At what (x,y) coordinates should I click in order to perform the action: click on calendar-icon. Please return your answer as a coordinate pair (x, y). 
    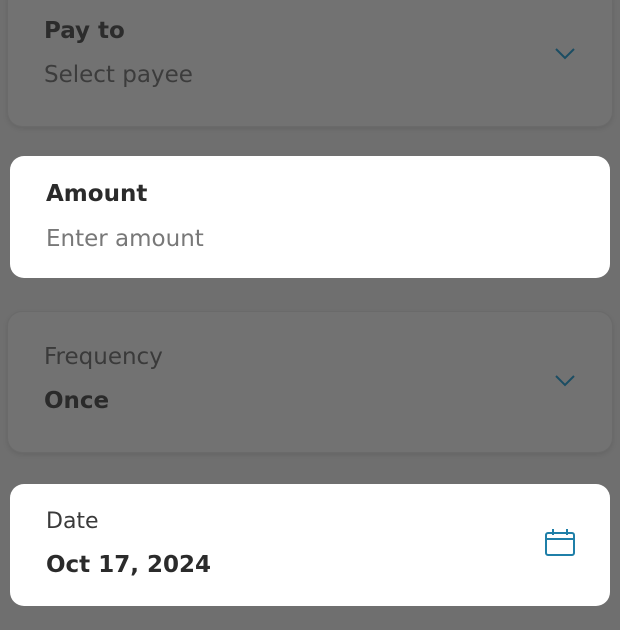
    Looking at the image, I should click on (560, 543).